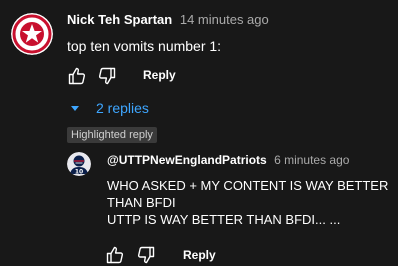 The width and height of the screenshot is (398, 266). I want to click on comment-text: top ten vomits number 1:, so click(144, 46).